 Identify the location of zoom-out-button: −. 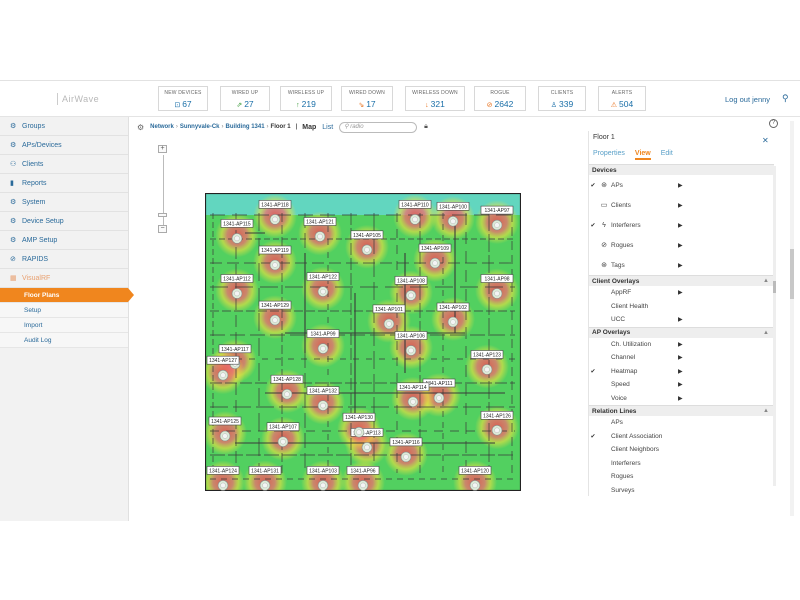
(162, 229).